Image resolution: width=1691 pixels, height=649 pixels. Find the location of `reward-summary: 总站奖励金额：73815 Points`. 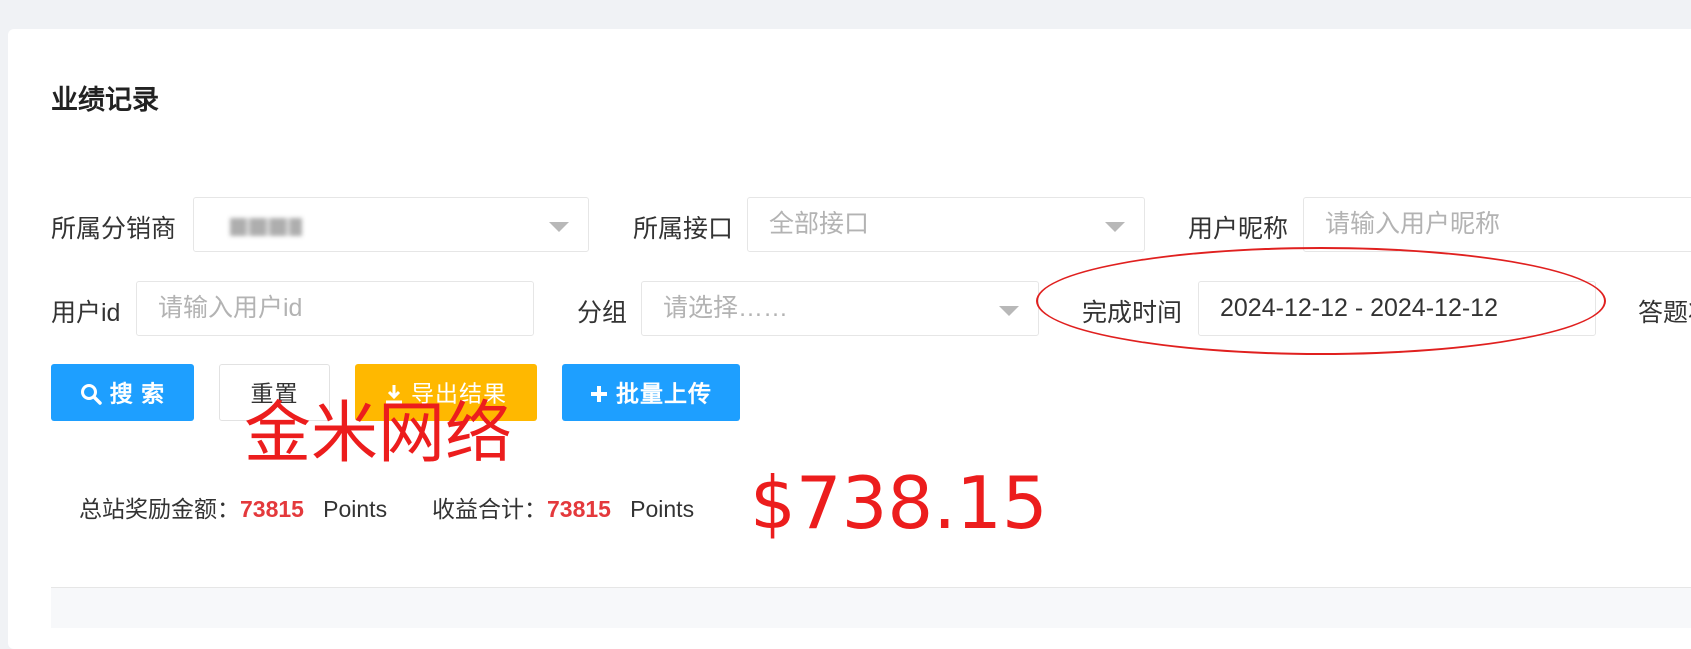

reward-summary: 总站奖励金额：73815 Points is located at coordinates (233, 507).